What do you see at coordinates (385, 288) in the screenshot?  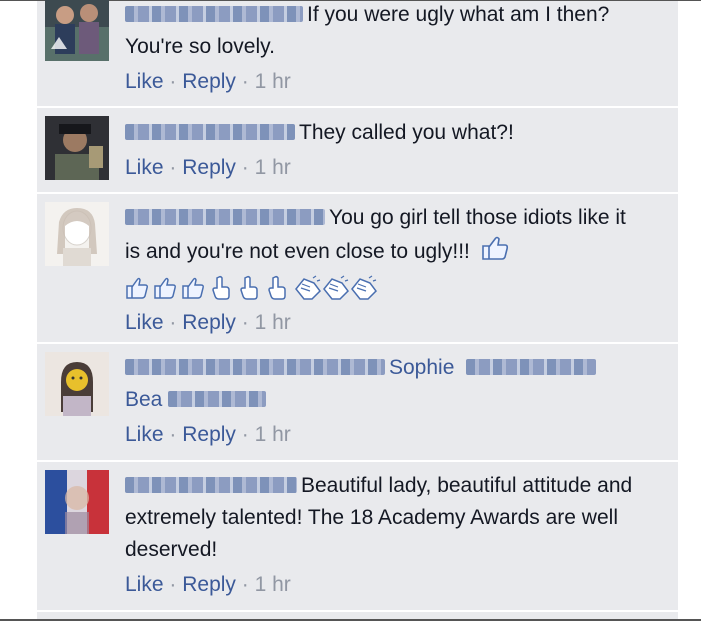 I see `emoticon-row` at bounding box center [385, 288].